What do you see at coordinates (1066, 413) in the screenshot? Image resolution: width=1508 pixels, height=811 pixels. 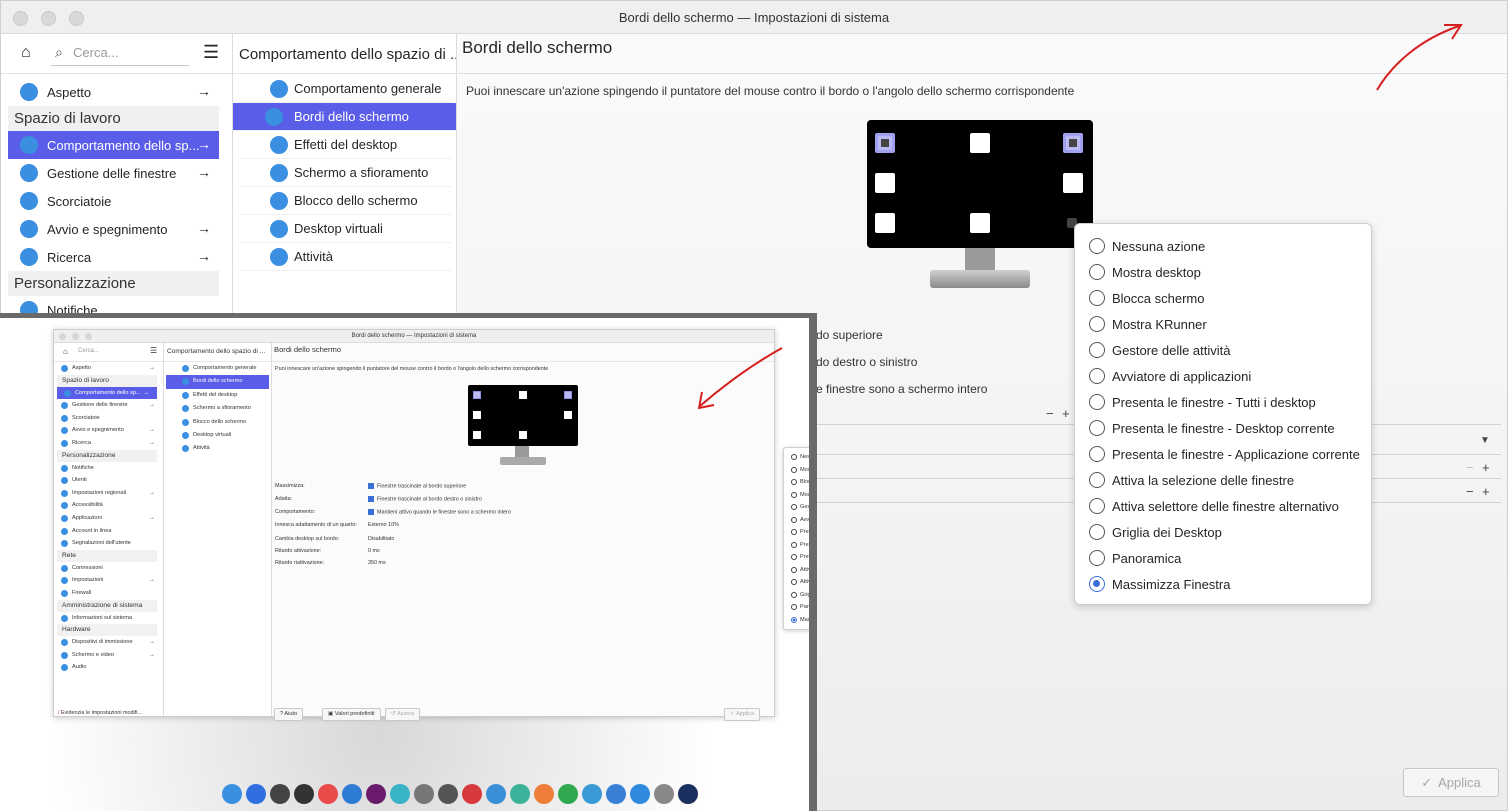 I see `quarter-plus-button: +` at bounding box center [1066, 413].